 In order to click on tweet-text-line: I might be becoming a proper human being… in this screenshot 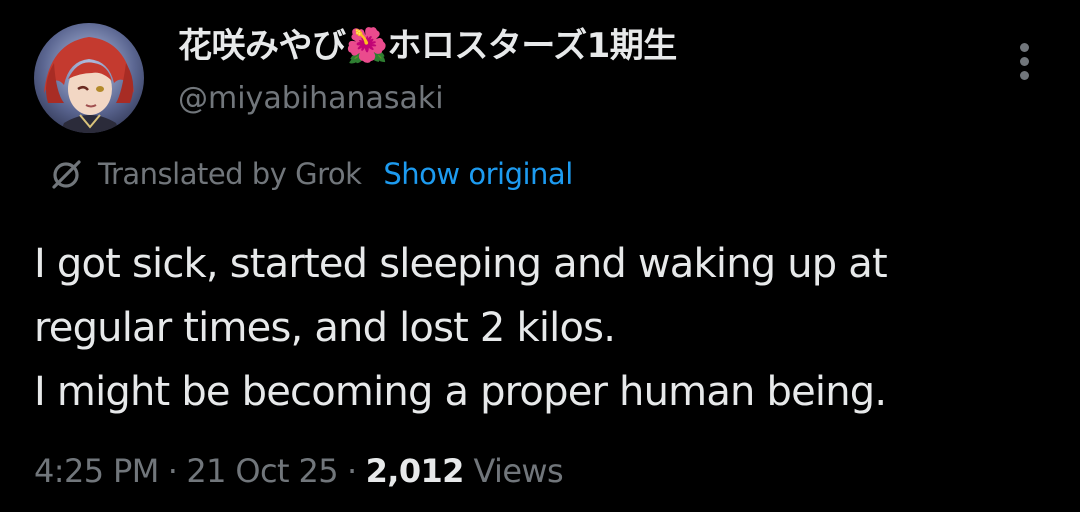, I will do `click(460, 392)`.